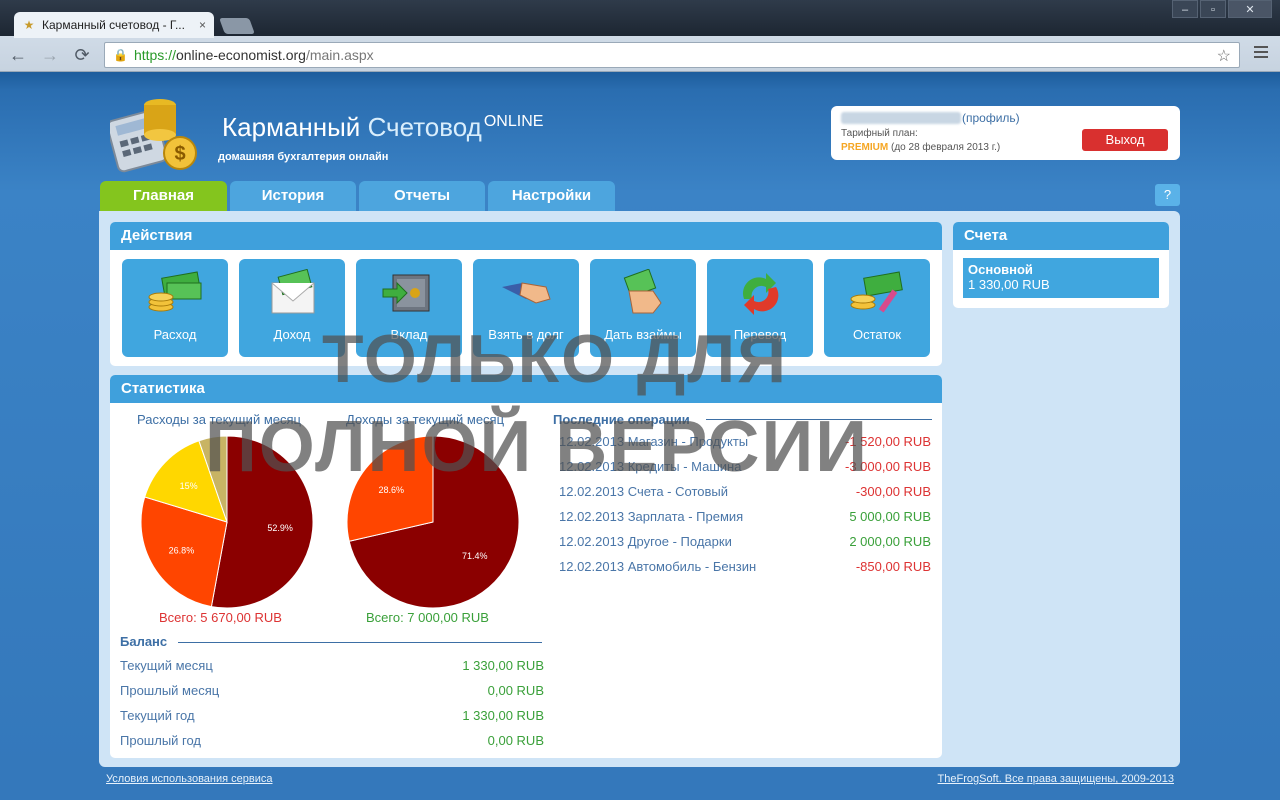 The width and height of the screenshot is (1280, 800). What do you see at coordinates (513, 121) in the screenshot?
I see `brand-sup: ONLINE` at bounding box center [513, 121].